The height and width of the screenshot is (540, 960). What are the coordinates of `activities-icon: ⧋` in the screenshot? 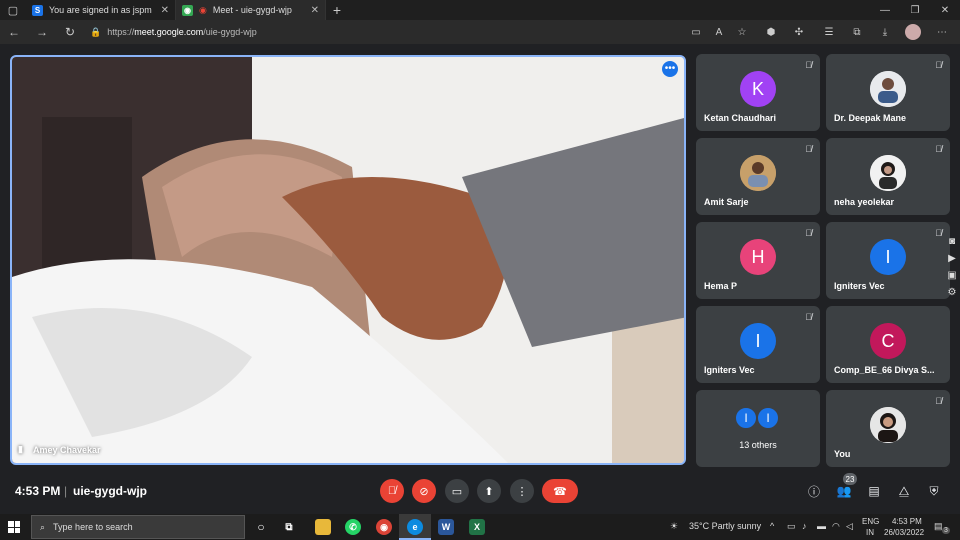 It's located at (904, 491).